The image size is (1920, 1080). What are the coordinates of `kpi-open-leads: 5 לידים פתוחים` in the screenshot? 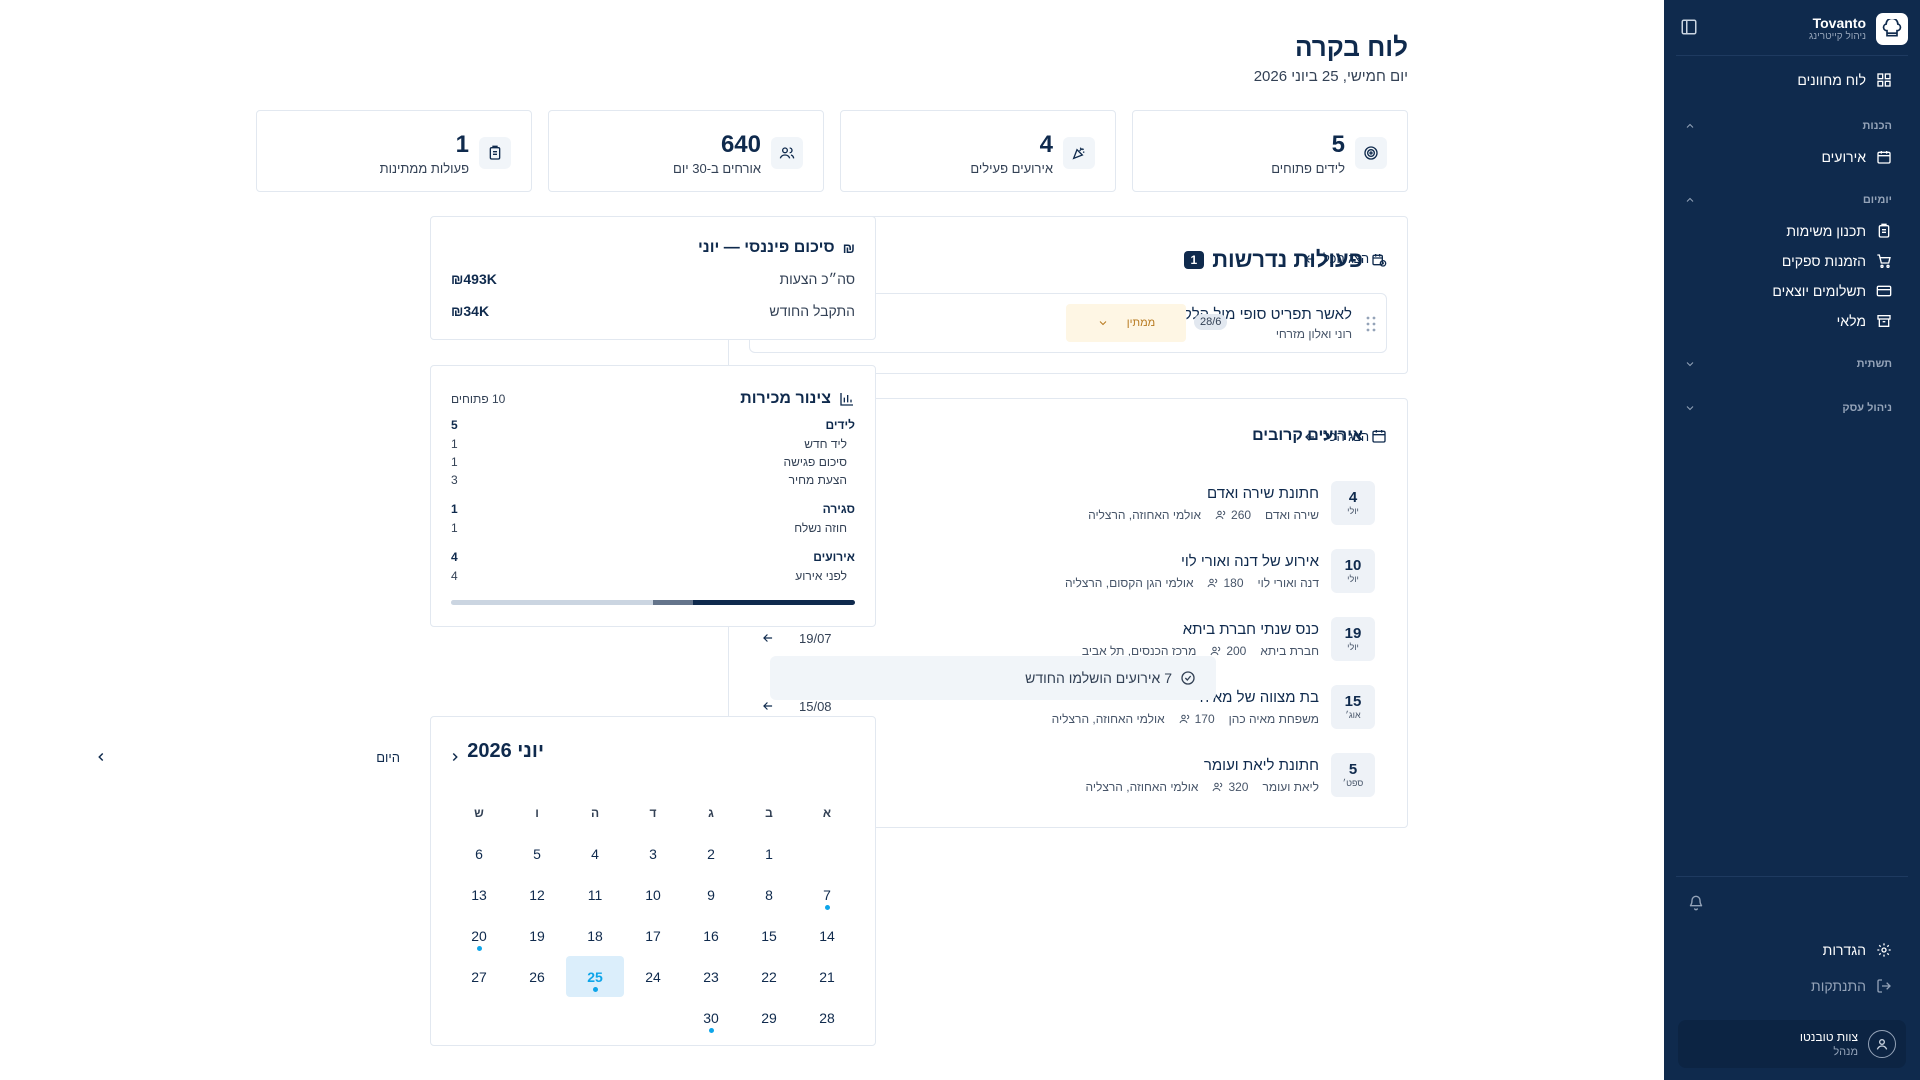 It's located at (1270, 151).